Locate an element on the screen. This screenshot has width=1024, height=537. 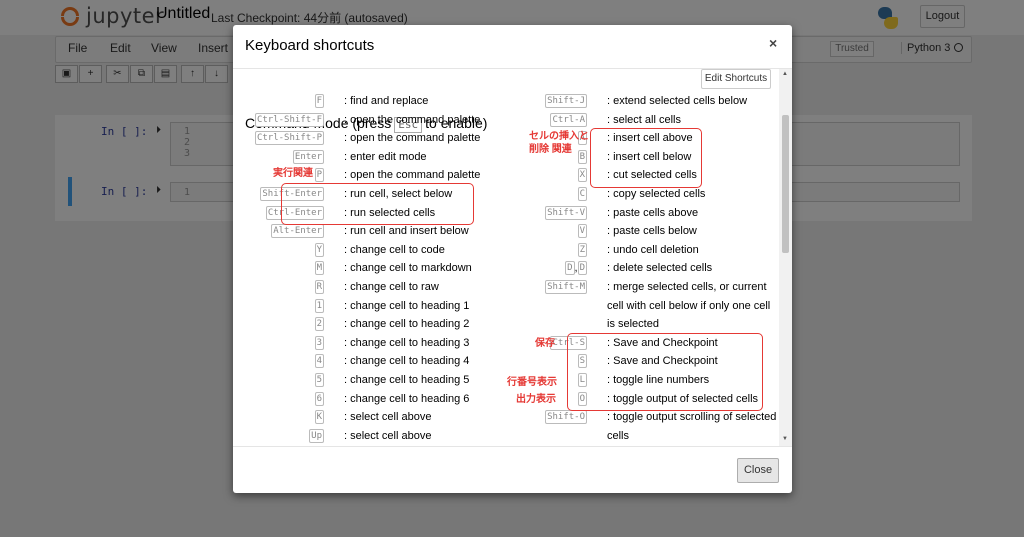
shortcut-keys: Shift-M is located at coordinates (566, 287).